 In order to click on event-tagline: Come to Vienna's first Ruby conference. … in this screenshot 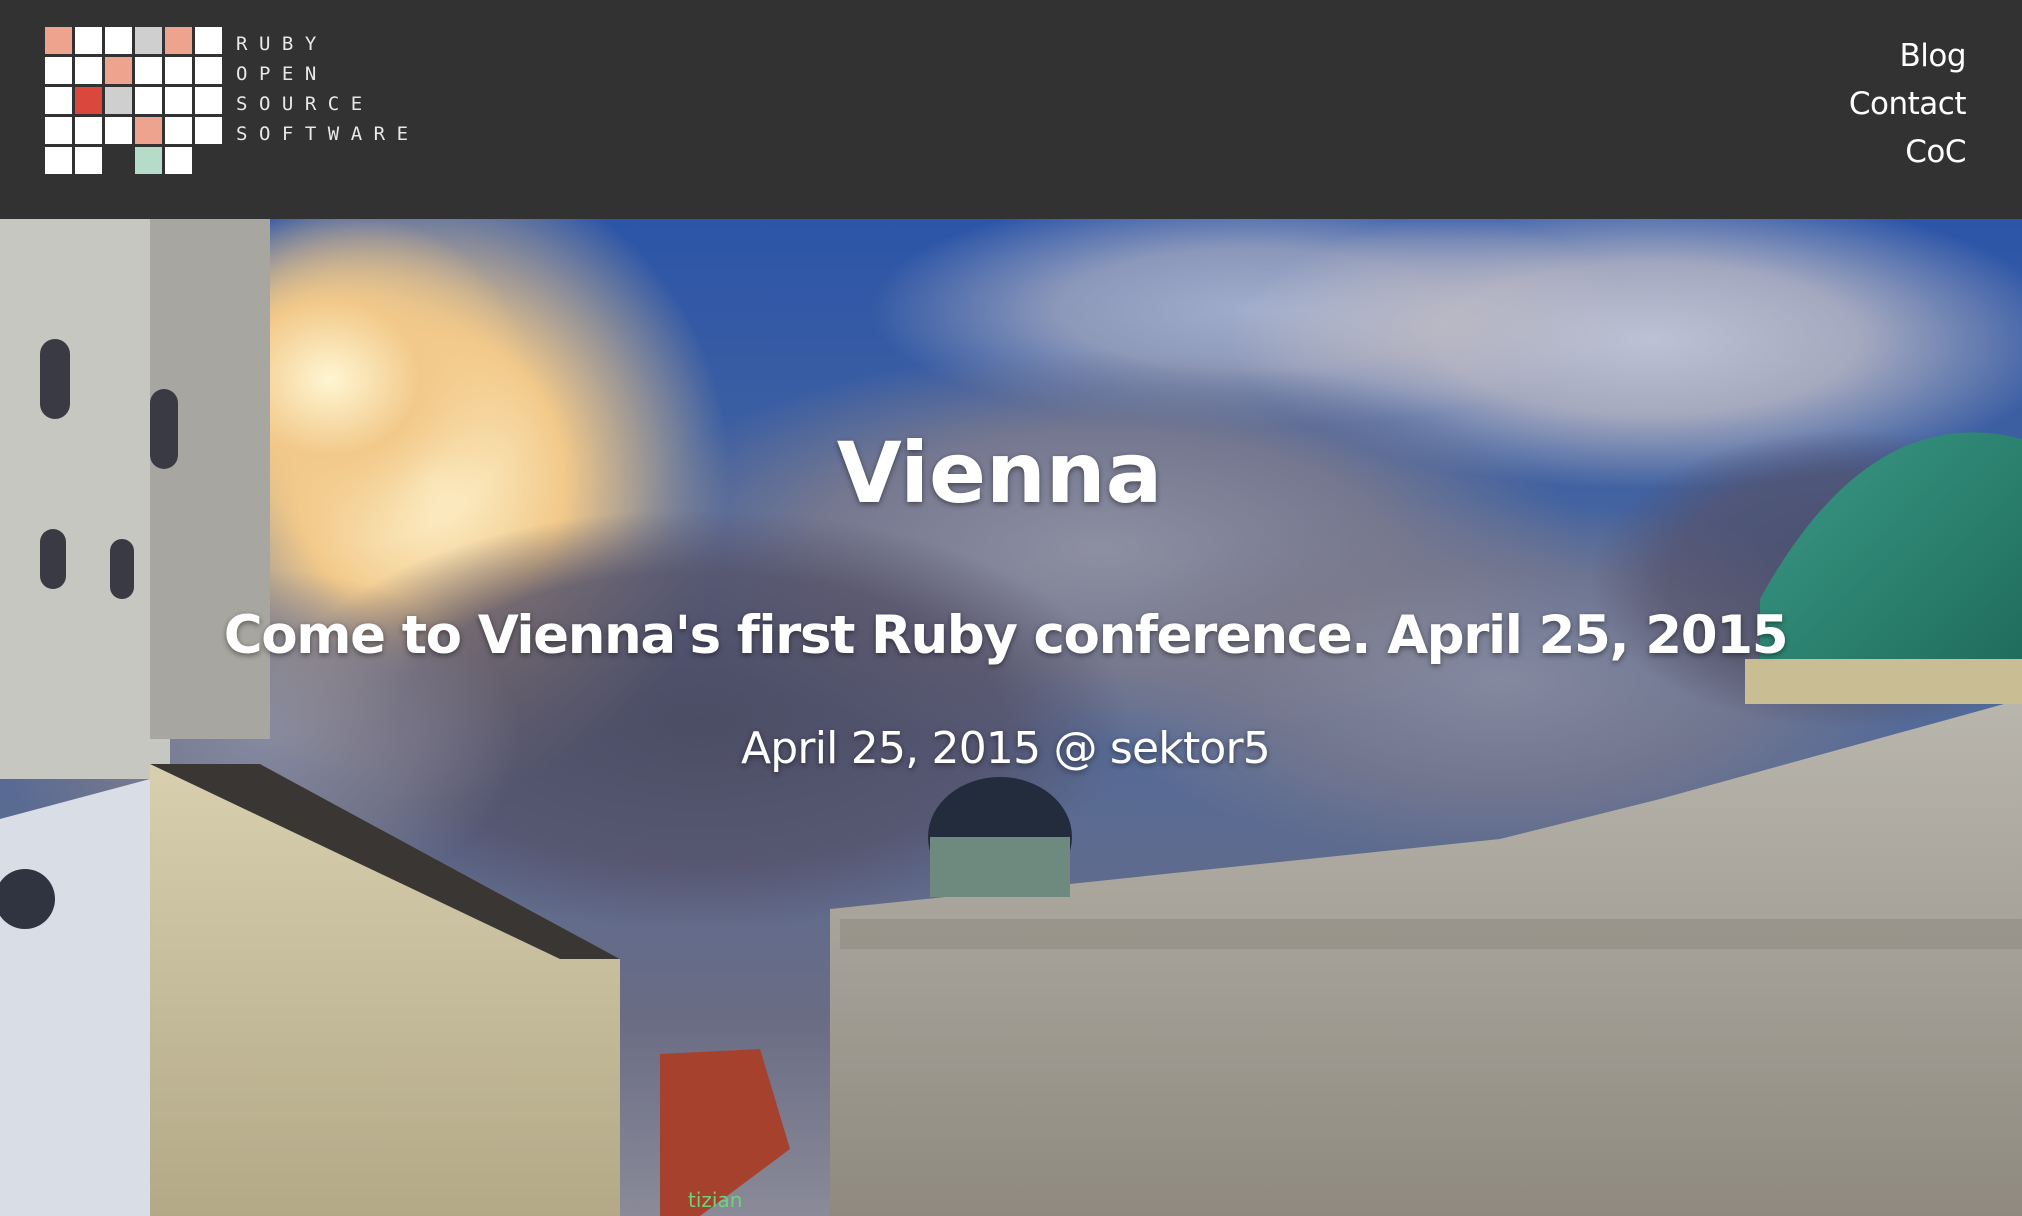, I will do `click(1006, 635)`.